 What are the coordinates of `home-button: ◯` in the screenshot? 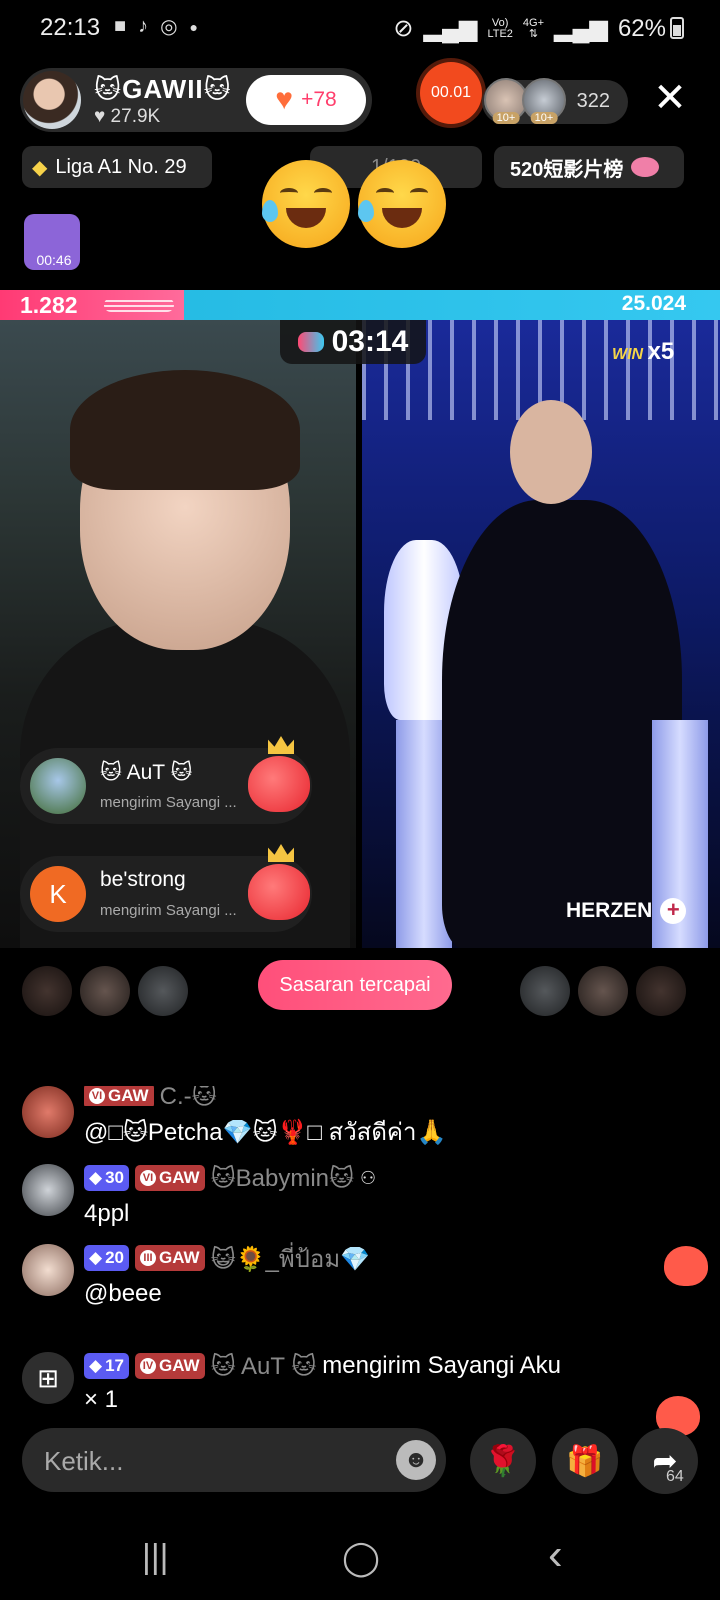 It's located at (361, 1558).